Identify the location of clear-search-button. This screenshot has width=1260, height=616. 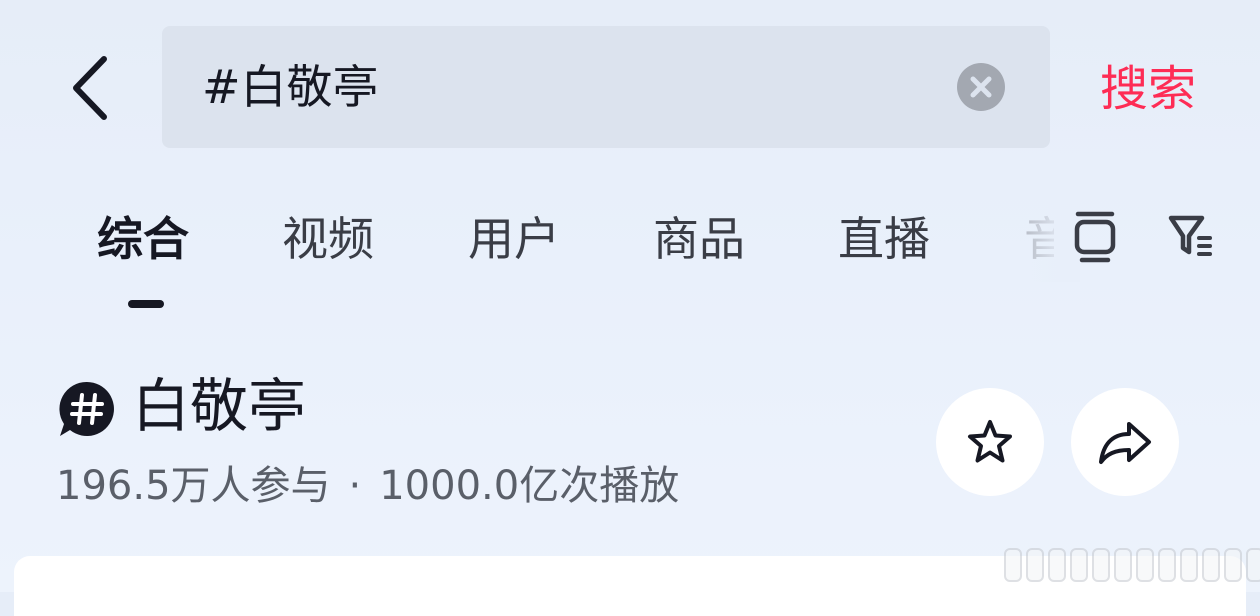
(981, 87).